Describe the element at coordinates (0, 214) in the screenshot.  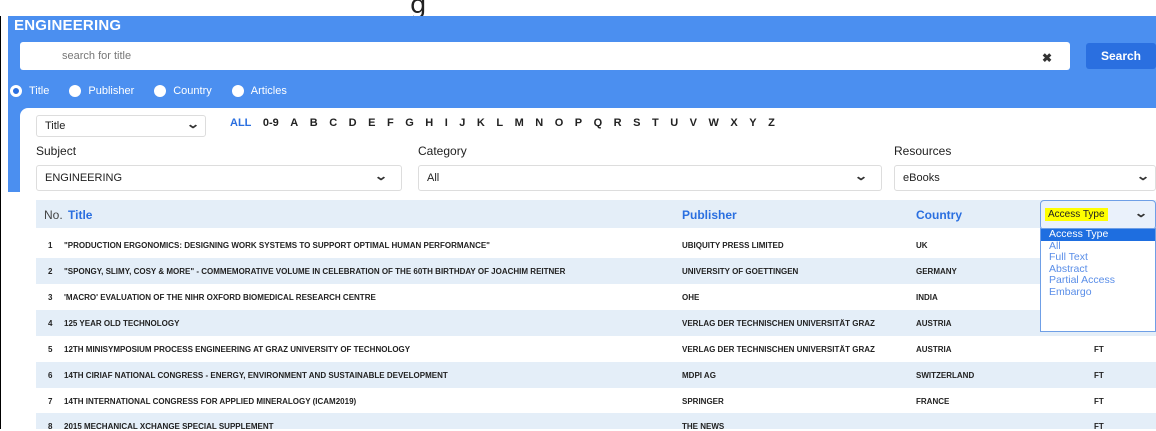
I see `page-border` at that location.